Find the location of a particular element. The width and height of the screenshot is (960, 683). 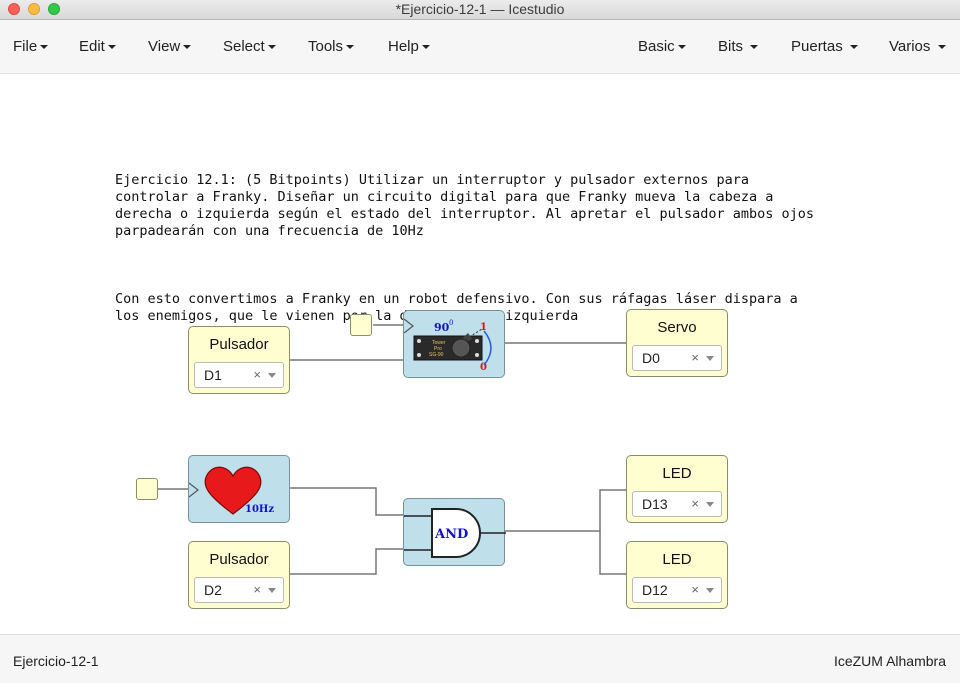

pin-select-d0: D0 × is located at coordinates (677, 358).